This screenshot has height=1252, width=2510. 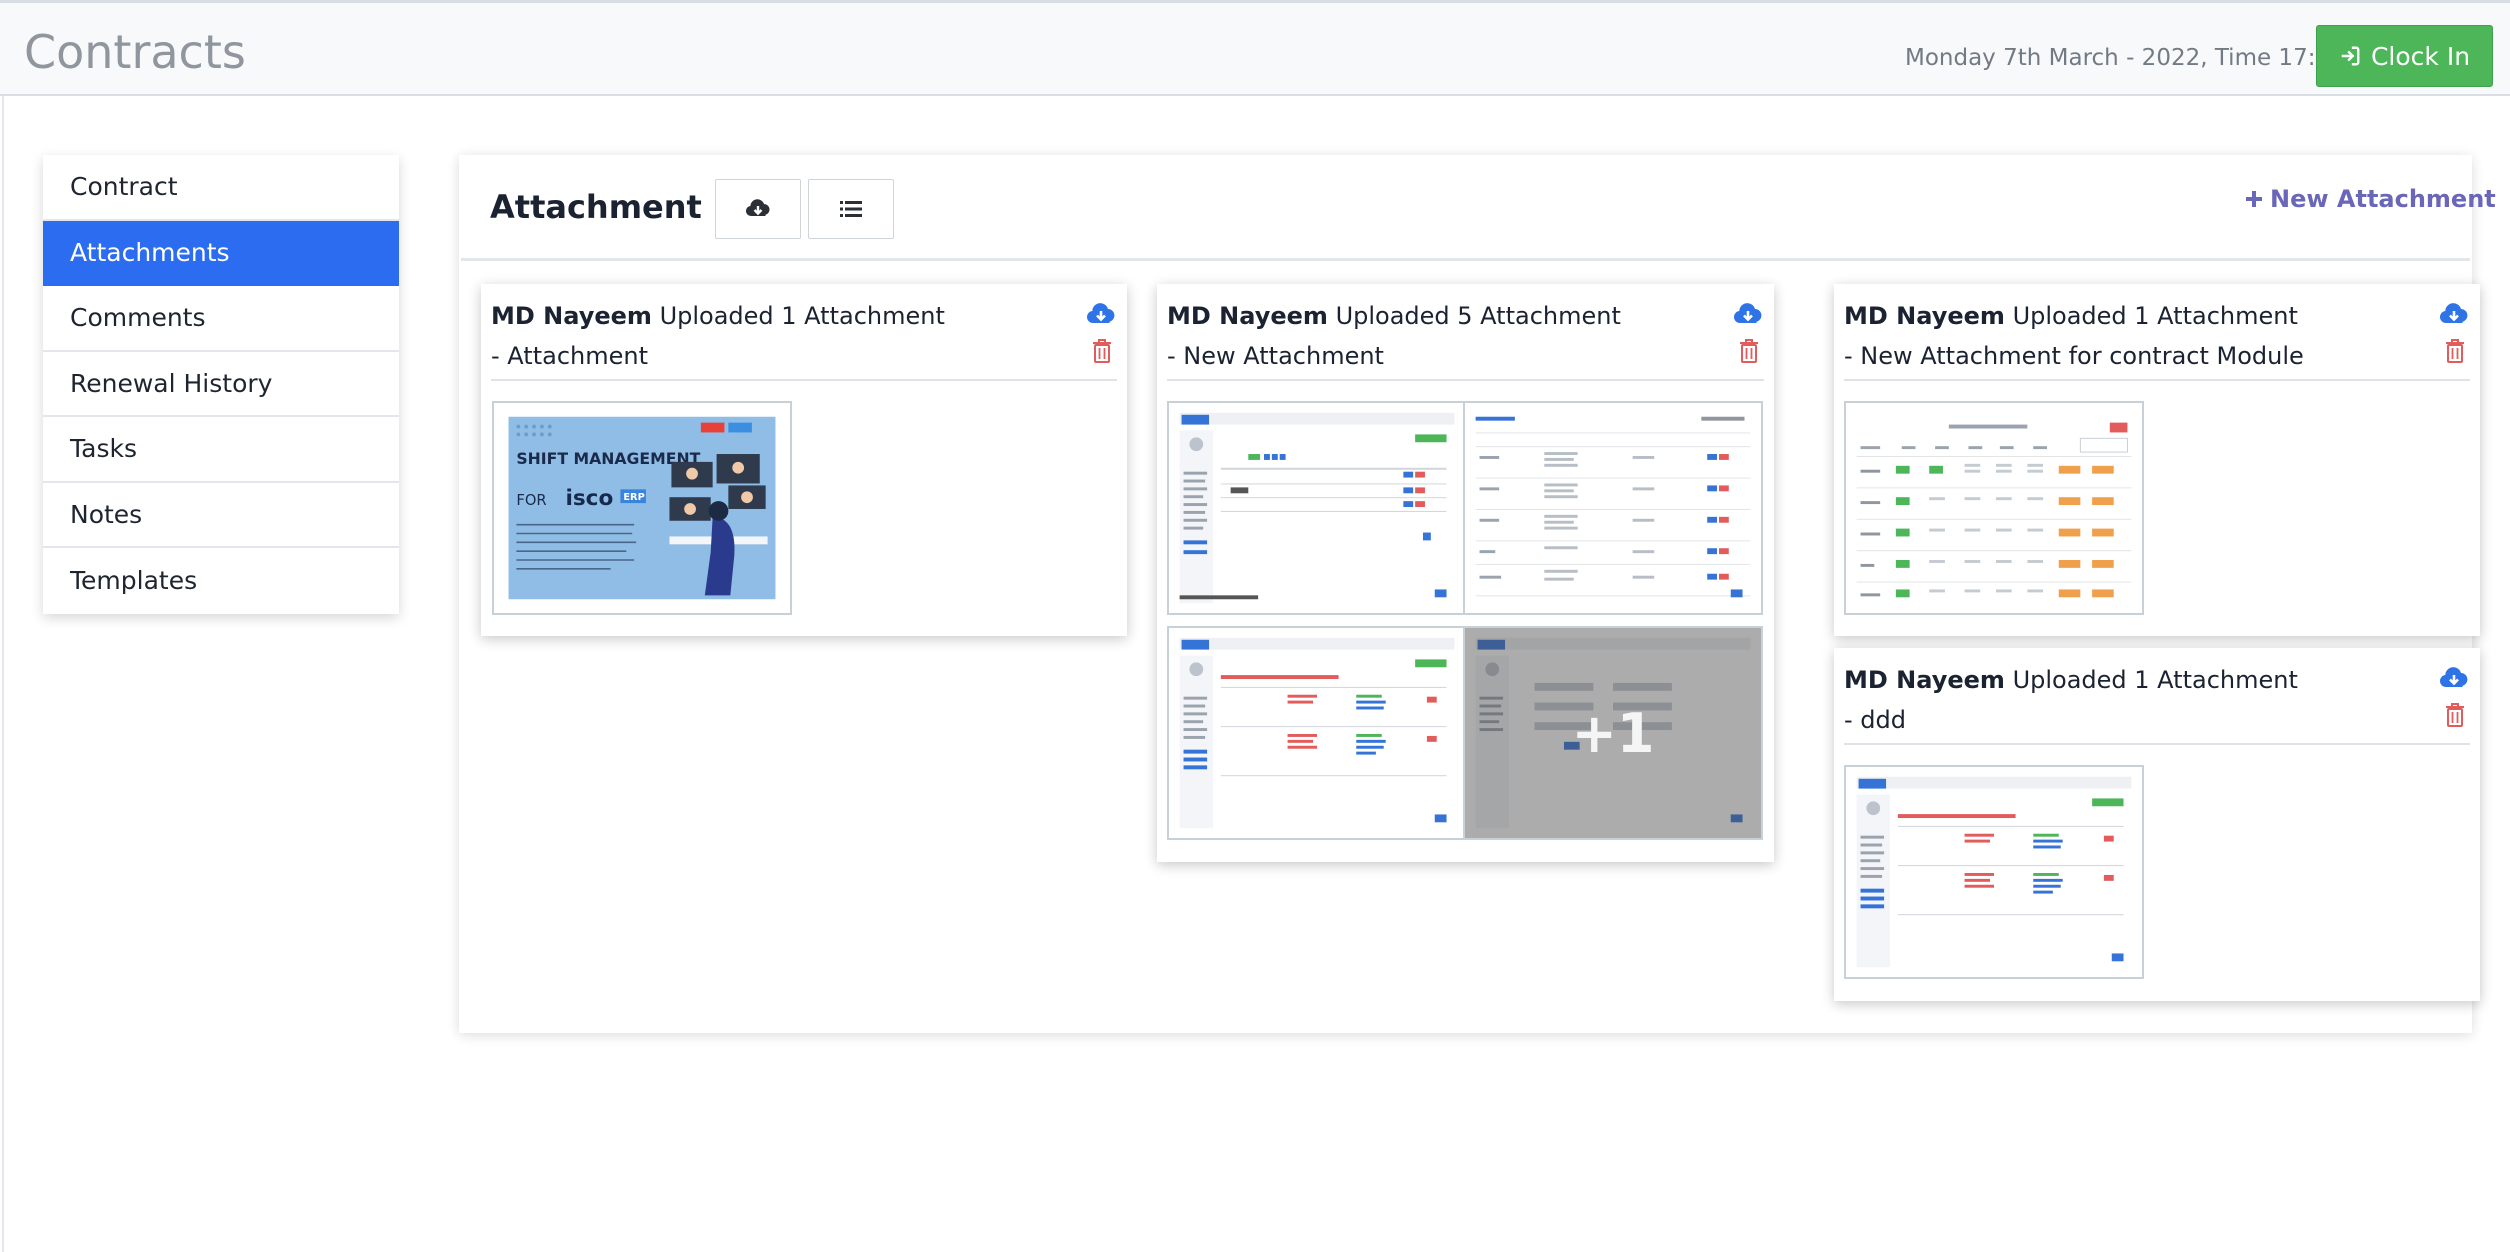 I want to click on shift-management-image: SHIFT MANAGEMENT FOR isco ERP, so click(x=642, y=508).